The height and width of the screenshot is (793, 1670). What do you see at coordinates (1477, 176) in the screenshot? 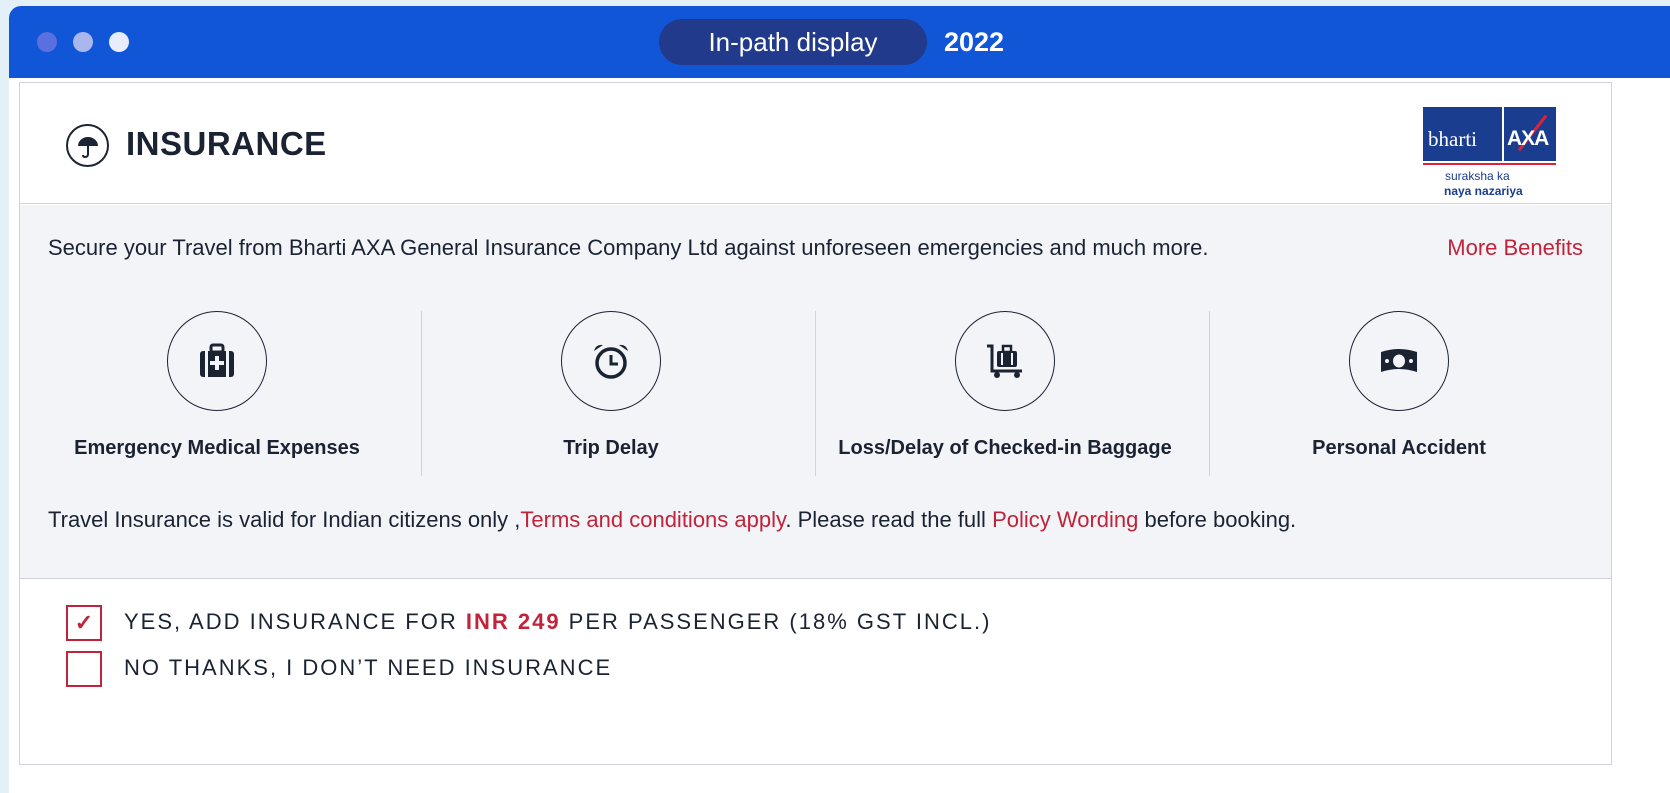
I see `logo-tagline-1: suraksha ka` at bounding box center [1477, 176].